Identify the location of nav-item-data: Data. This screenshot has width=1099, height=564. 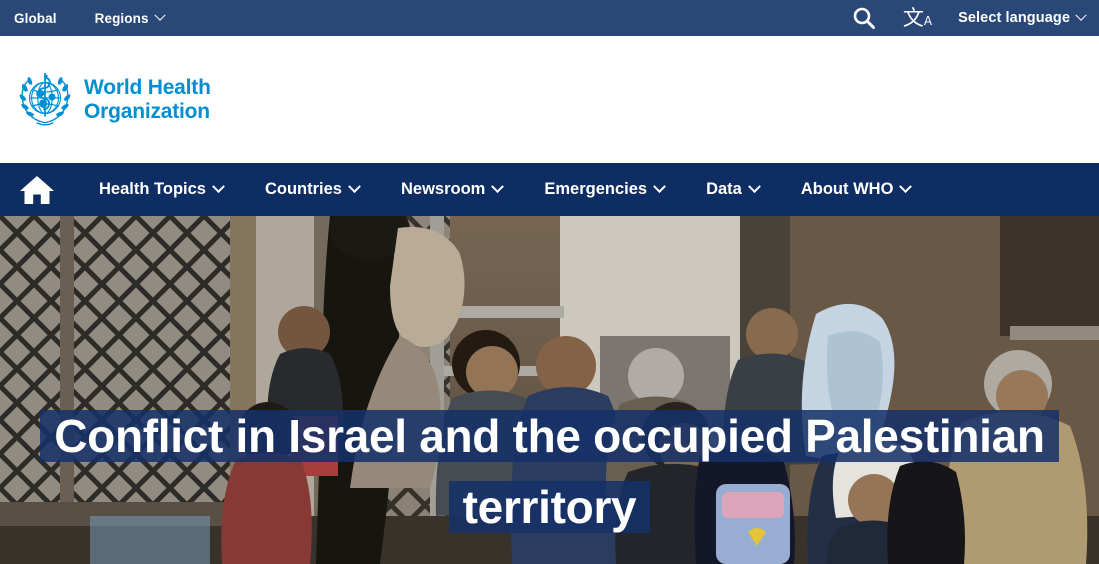
(732, 189).